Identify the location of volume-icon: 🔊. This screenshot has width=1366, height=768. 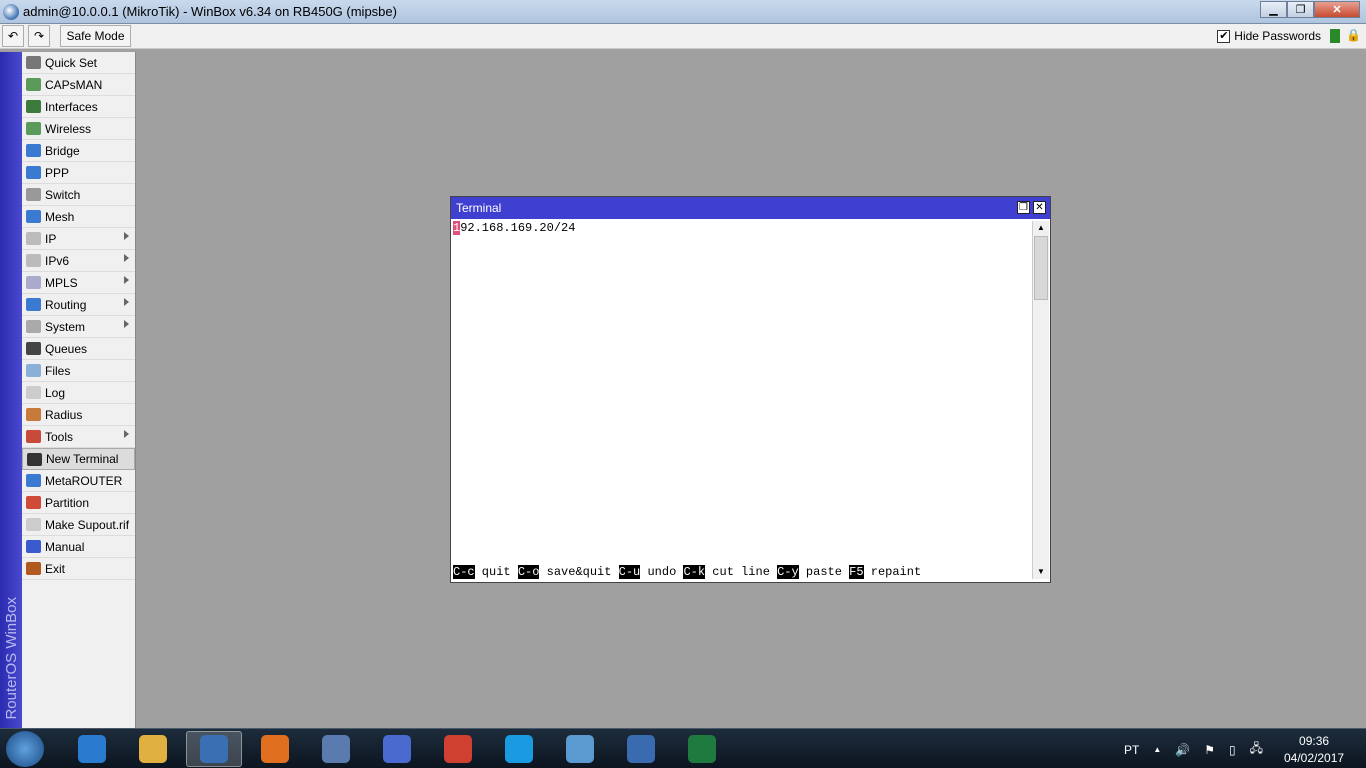
(1182, 750).